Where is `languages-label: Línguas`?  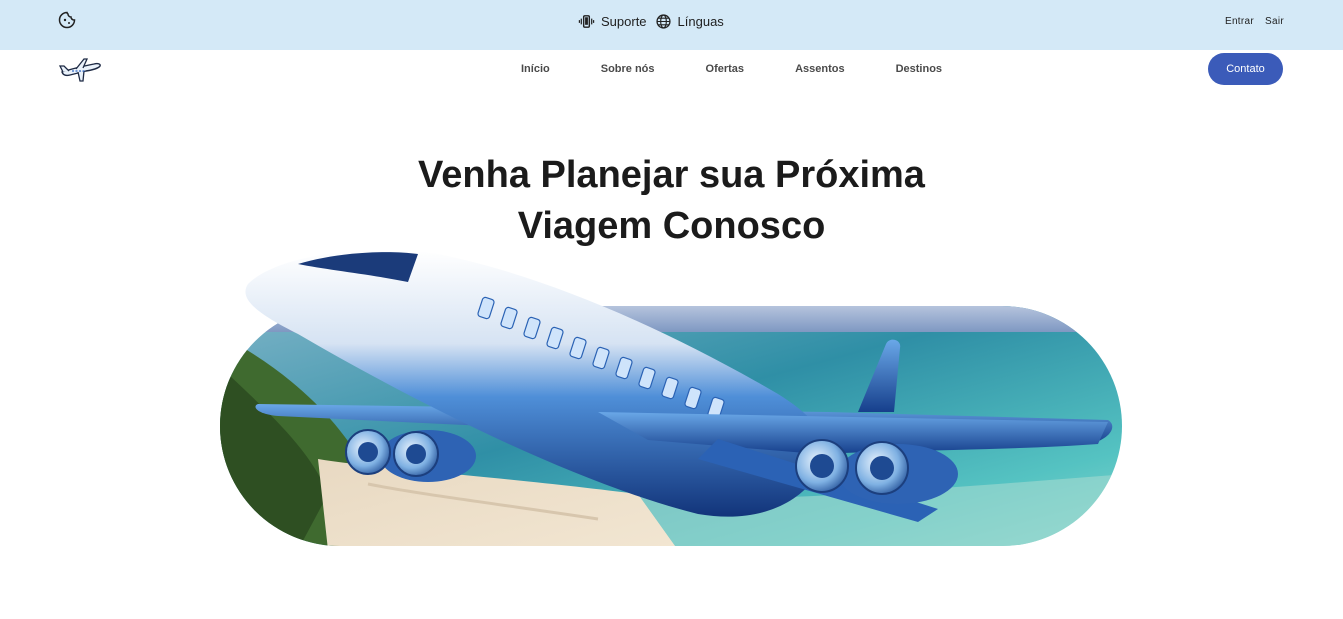
languages-label: Línguas is located at coordinates (700, 21).